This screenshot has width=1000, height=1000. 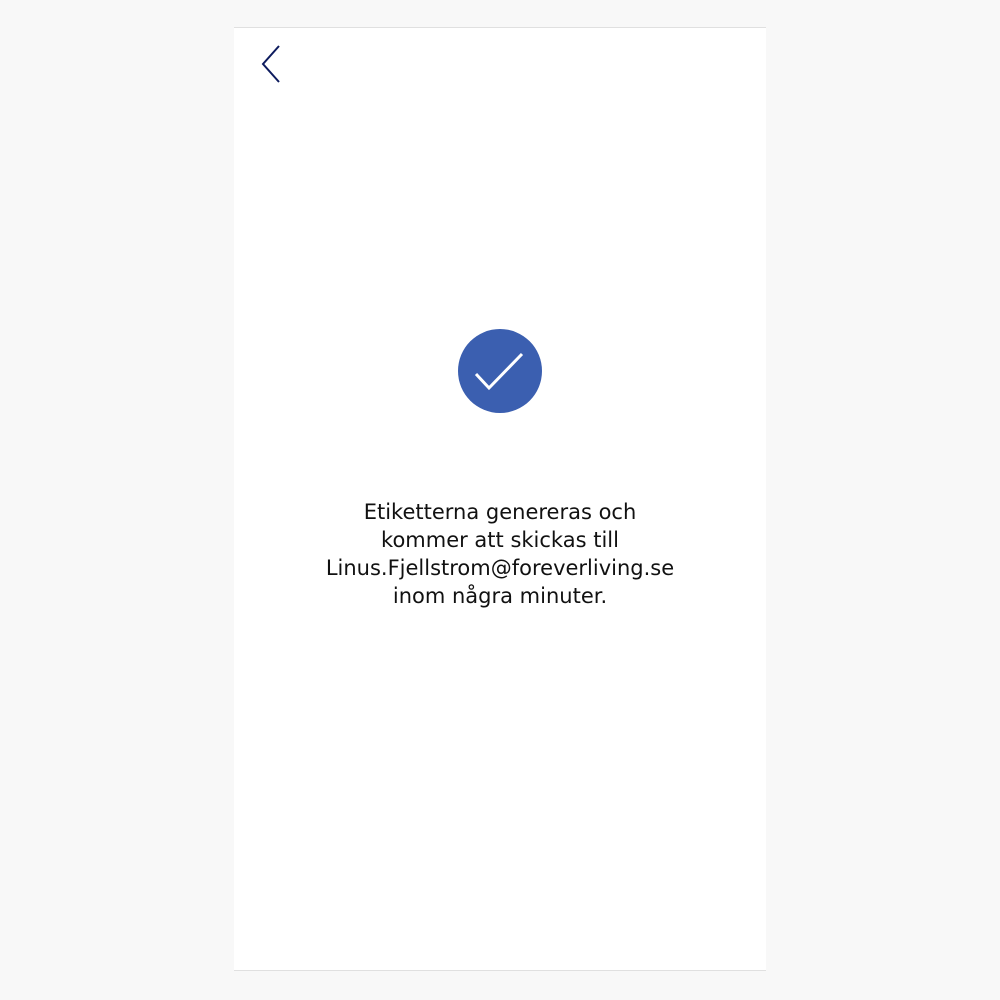 I want to click on back-button, so click(x=272, y=64).